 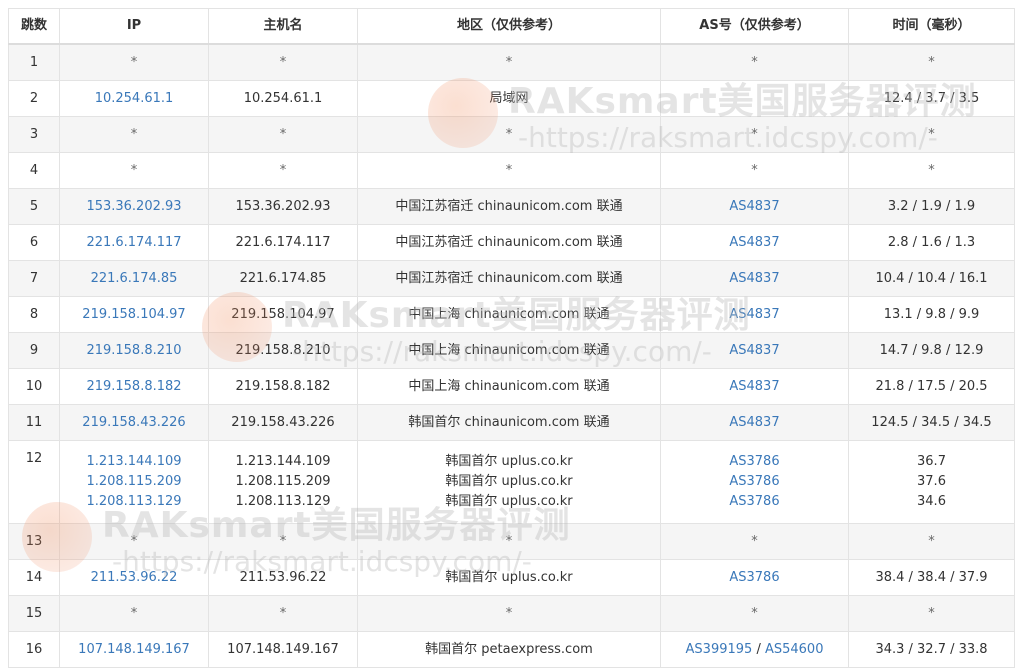 I want to click on ip-cell: 211.53.96.22, so click(x=134, y=577).